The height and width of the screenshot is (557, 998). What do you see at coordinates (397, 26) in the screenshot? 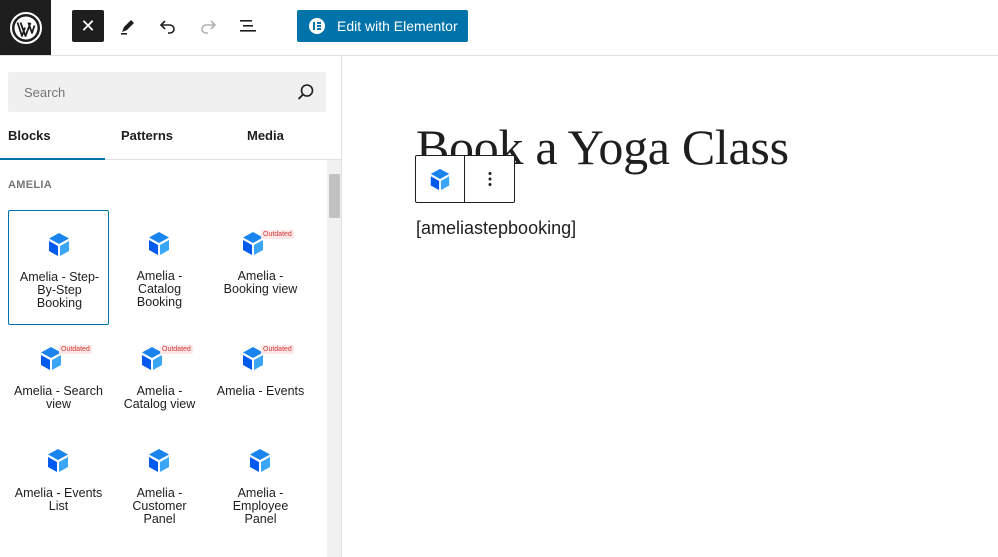
I see `edit-with-elementor-label: Edit with Elementor` at bounding box center [397, 26].